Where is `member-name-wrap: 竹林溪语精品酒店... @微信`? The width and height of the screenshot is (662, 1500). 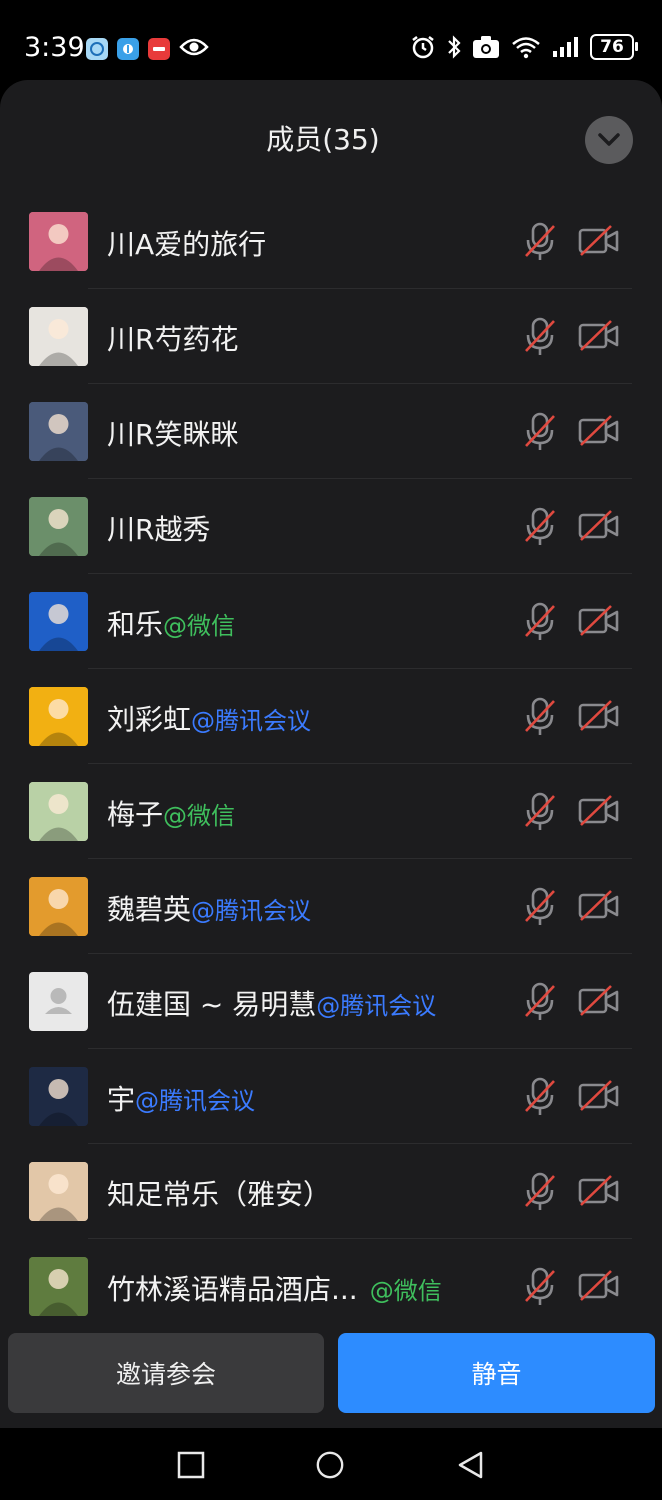 member-name-wrap: 竹林溪语精品酒店... @微信 is located at coordinates (274, 1288).